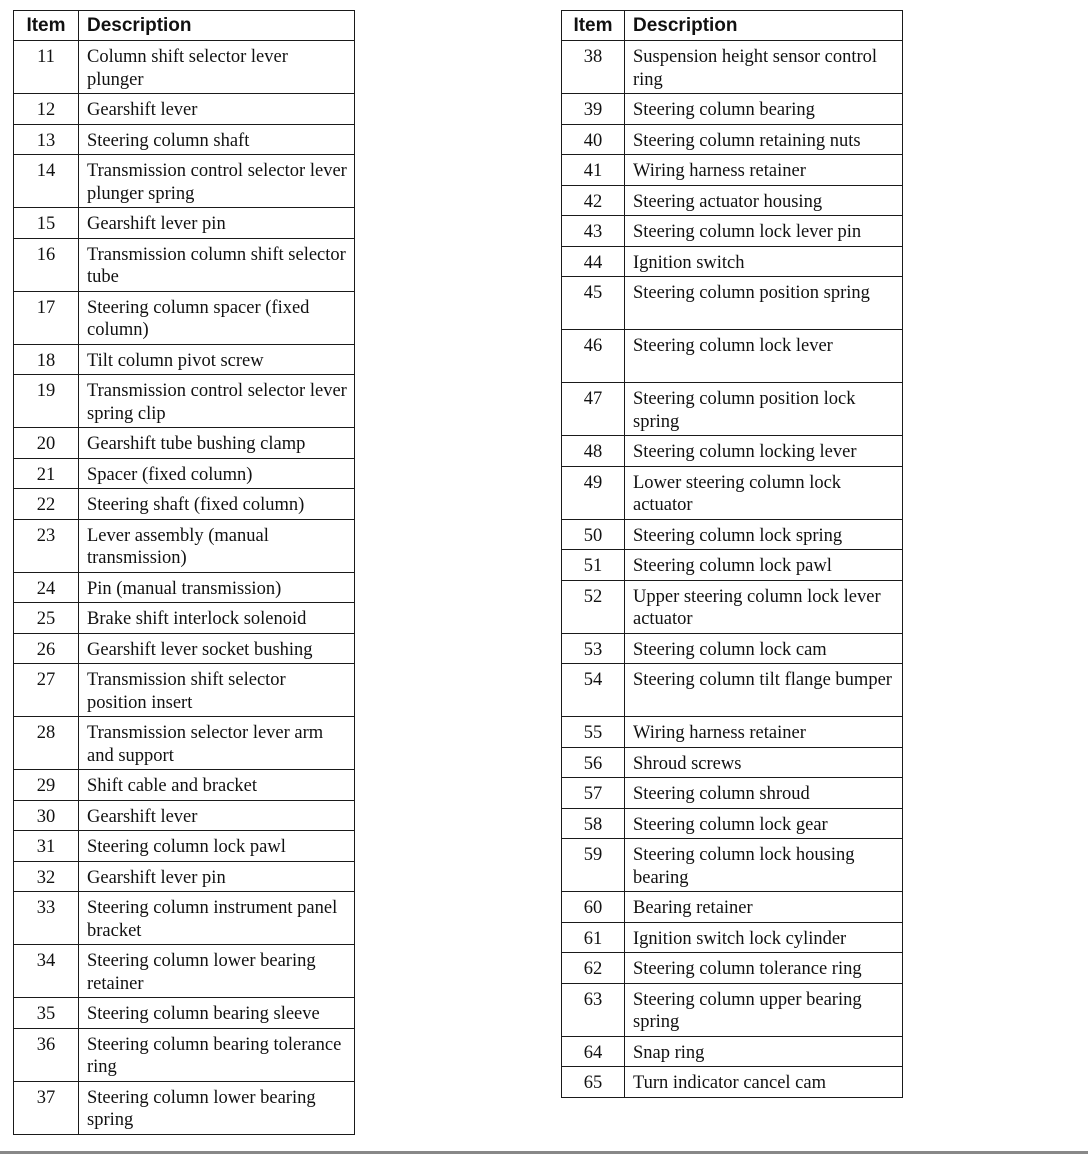  I want to click on table-row: 48 Steering column locking lever, so click(732, 451).